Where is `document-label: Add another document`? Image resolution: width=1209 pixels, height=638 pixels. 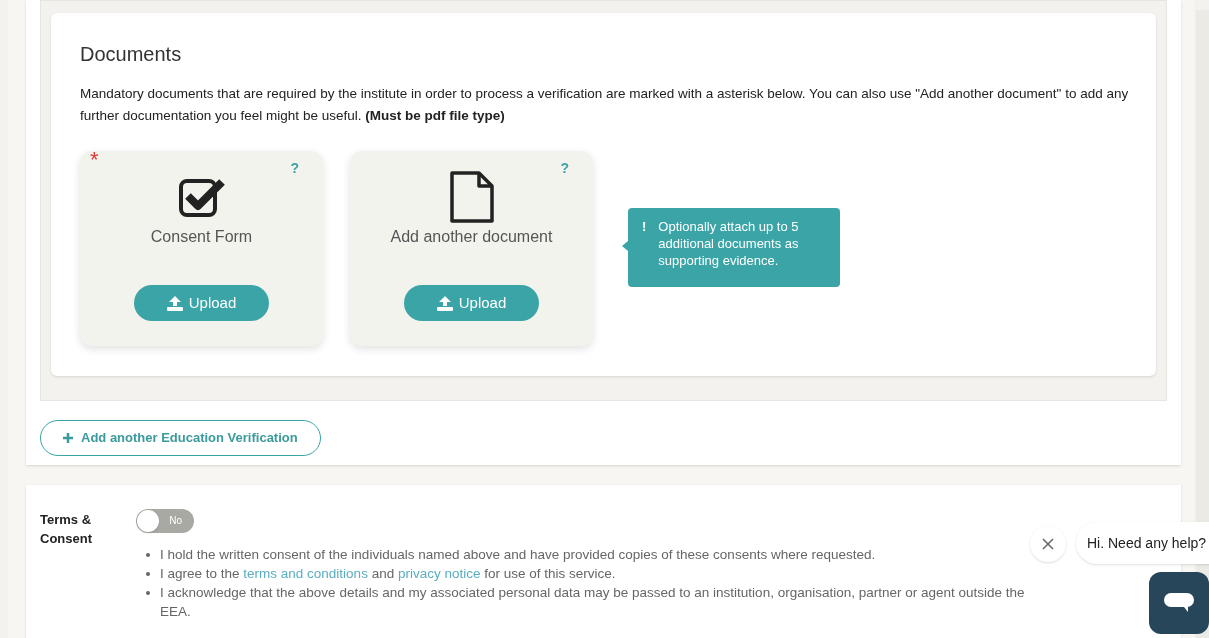 document-label: Add another document is located at coordinates (471, 237).